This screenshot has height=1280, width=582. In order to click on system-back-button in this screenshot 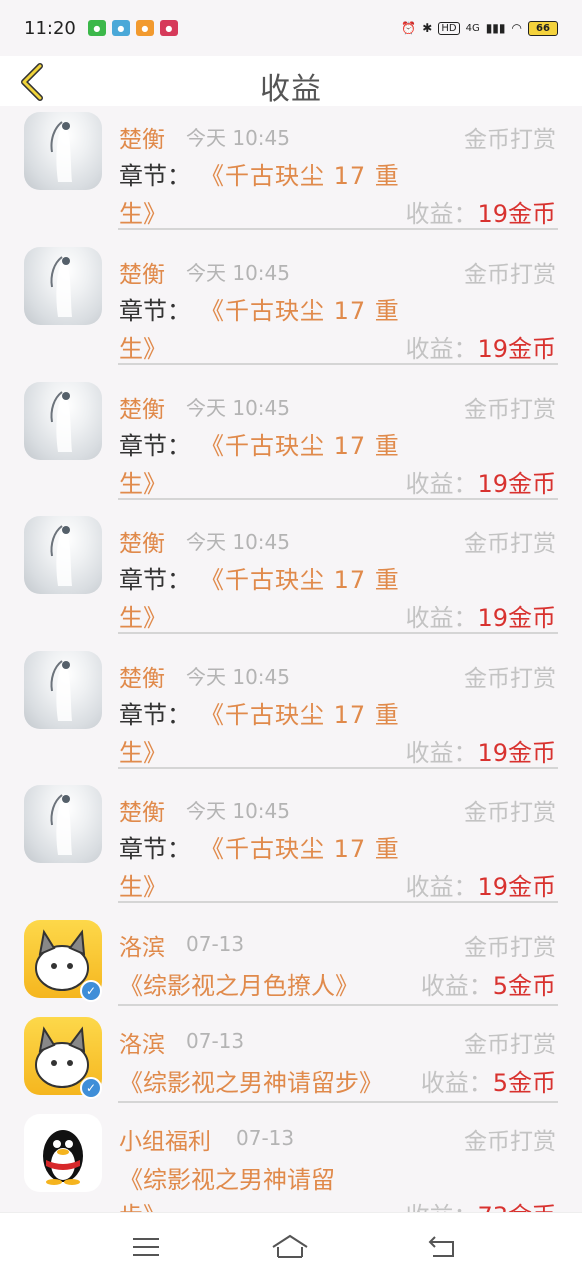, I will do `click(442, 1247)`.